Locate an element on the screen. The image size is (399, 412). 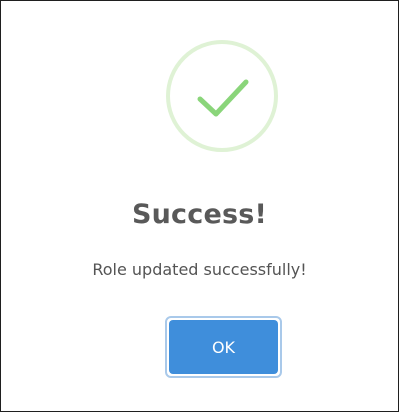
ok-button-label: OK is located at coordinates (223, 347).